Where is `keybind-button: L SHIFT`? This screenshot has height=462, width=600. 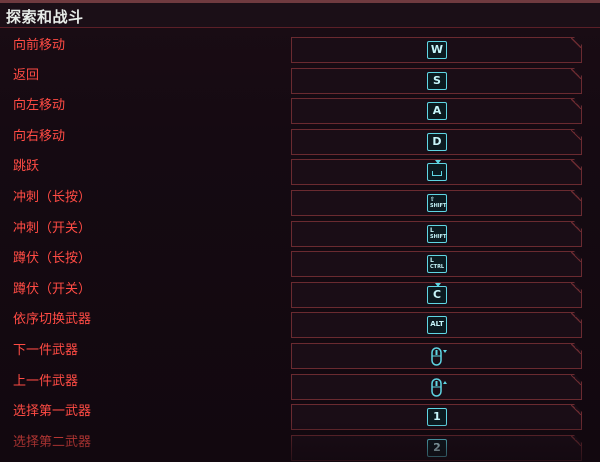 keybind-button: L SHIFT is located at coordinates (436, 234).